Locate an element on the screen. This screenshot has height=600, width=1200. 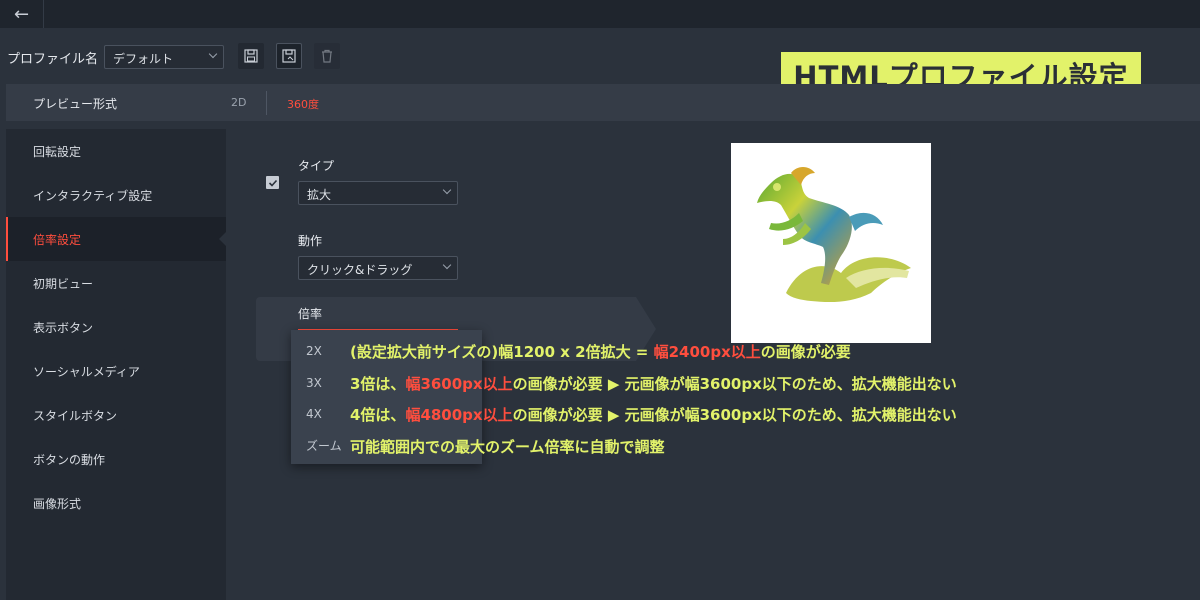
sidebar-item-label: 倍率設定 is located at coordinates (57, 239).